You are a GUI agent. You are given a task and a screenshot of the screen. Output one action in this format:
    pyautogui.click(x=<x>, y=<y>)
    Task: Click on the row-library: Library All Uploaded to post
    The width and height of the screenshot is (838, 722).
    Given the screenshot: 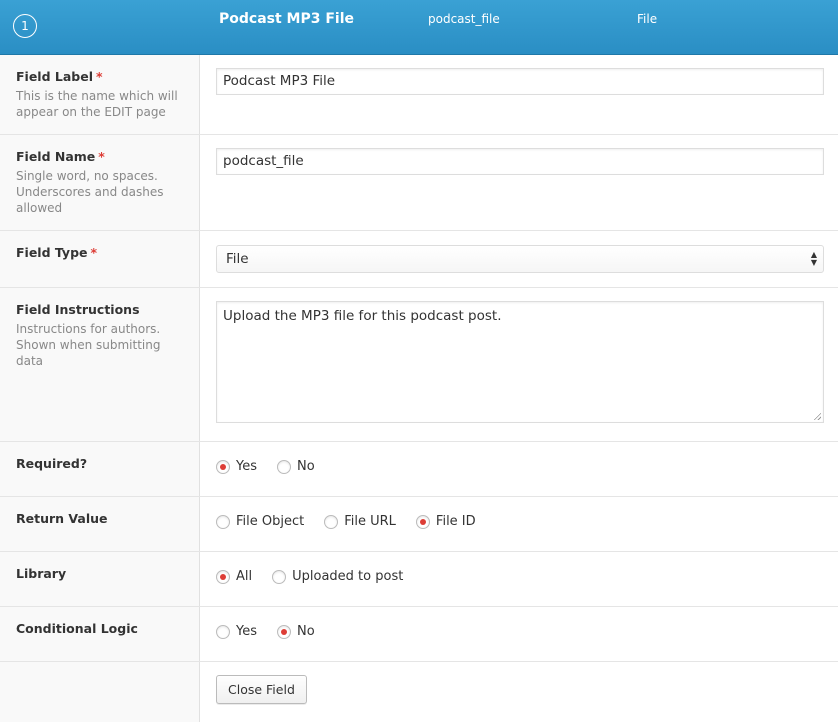 What is the action you would take?
    pyautogui.click(x=419, y=579)
    